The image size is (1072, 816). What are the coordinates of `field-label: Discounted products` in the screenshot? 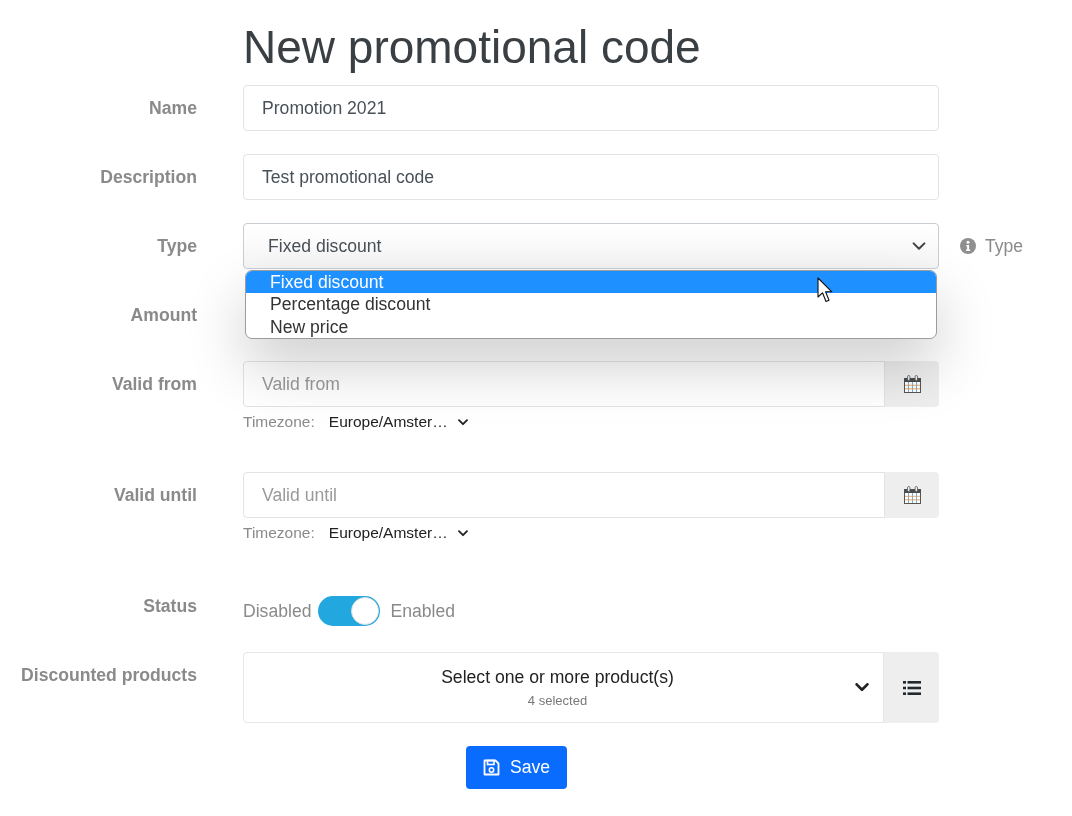 It's located at (109, 675).